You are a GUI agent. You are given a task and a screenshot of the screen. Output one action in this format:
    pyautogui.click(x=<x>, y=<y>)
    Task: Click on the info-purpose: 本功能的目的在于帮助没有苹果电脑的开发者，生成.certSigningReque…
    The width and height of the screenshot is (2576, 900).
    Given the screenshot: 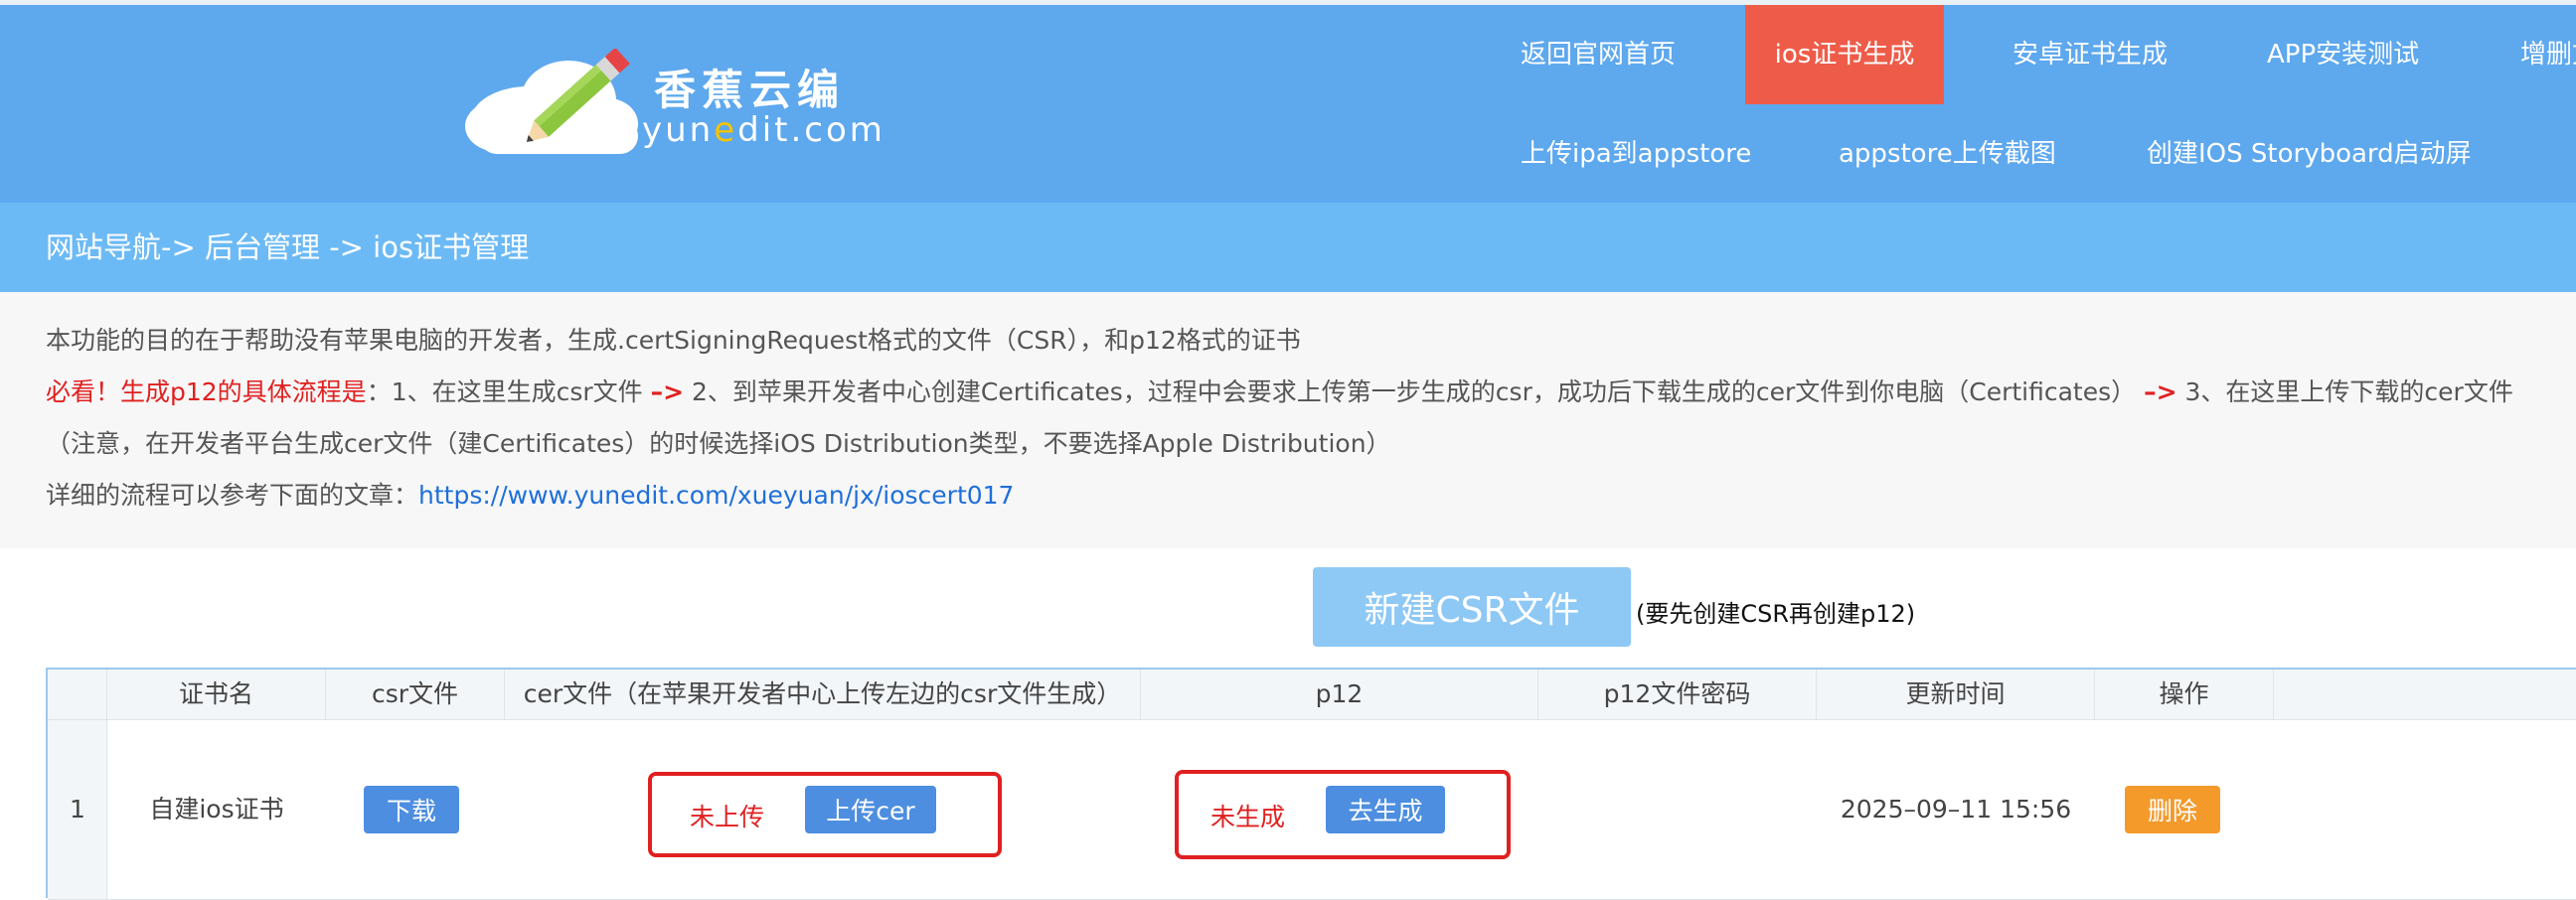 What is the action you would take?
    pyautogui.click(x=673, y=340)
    